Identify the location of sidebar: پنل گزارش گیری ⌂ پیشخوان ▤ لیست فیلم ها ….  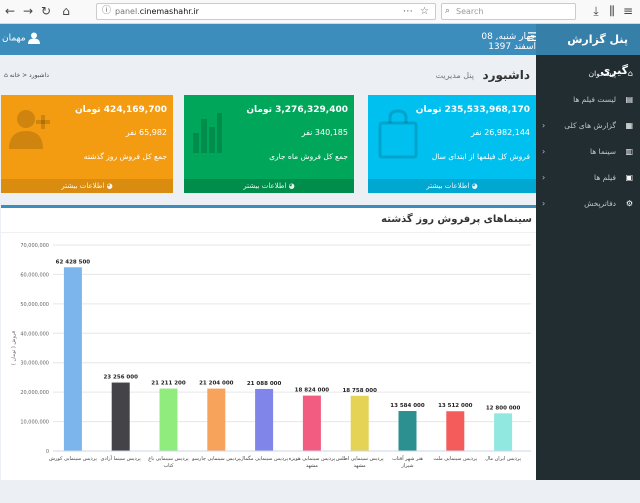
(588, 252).